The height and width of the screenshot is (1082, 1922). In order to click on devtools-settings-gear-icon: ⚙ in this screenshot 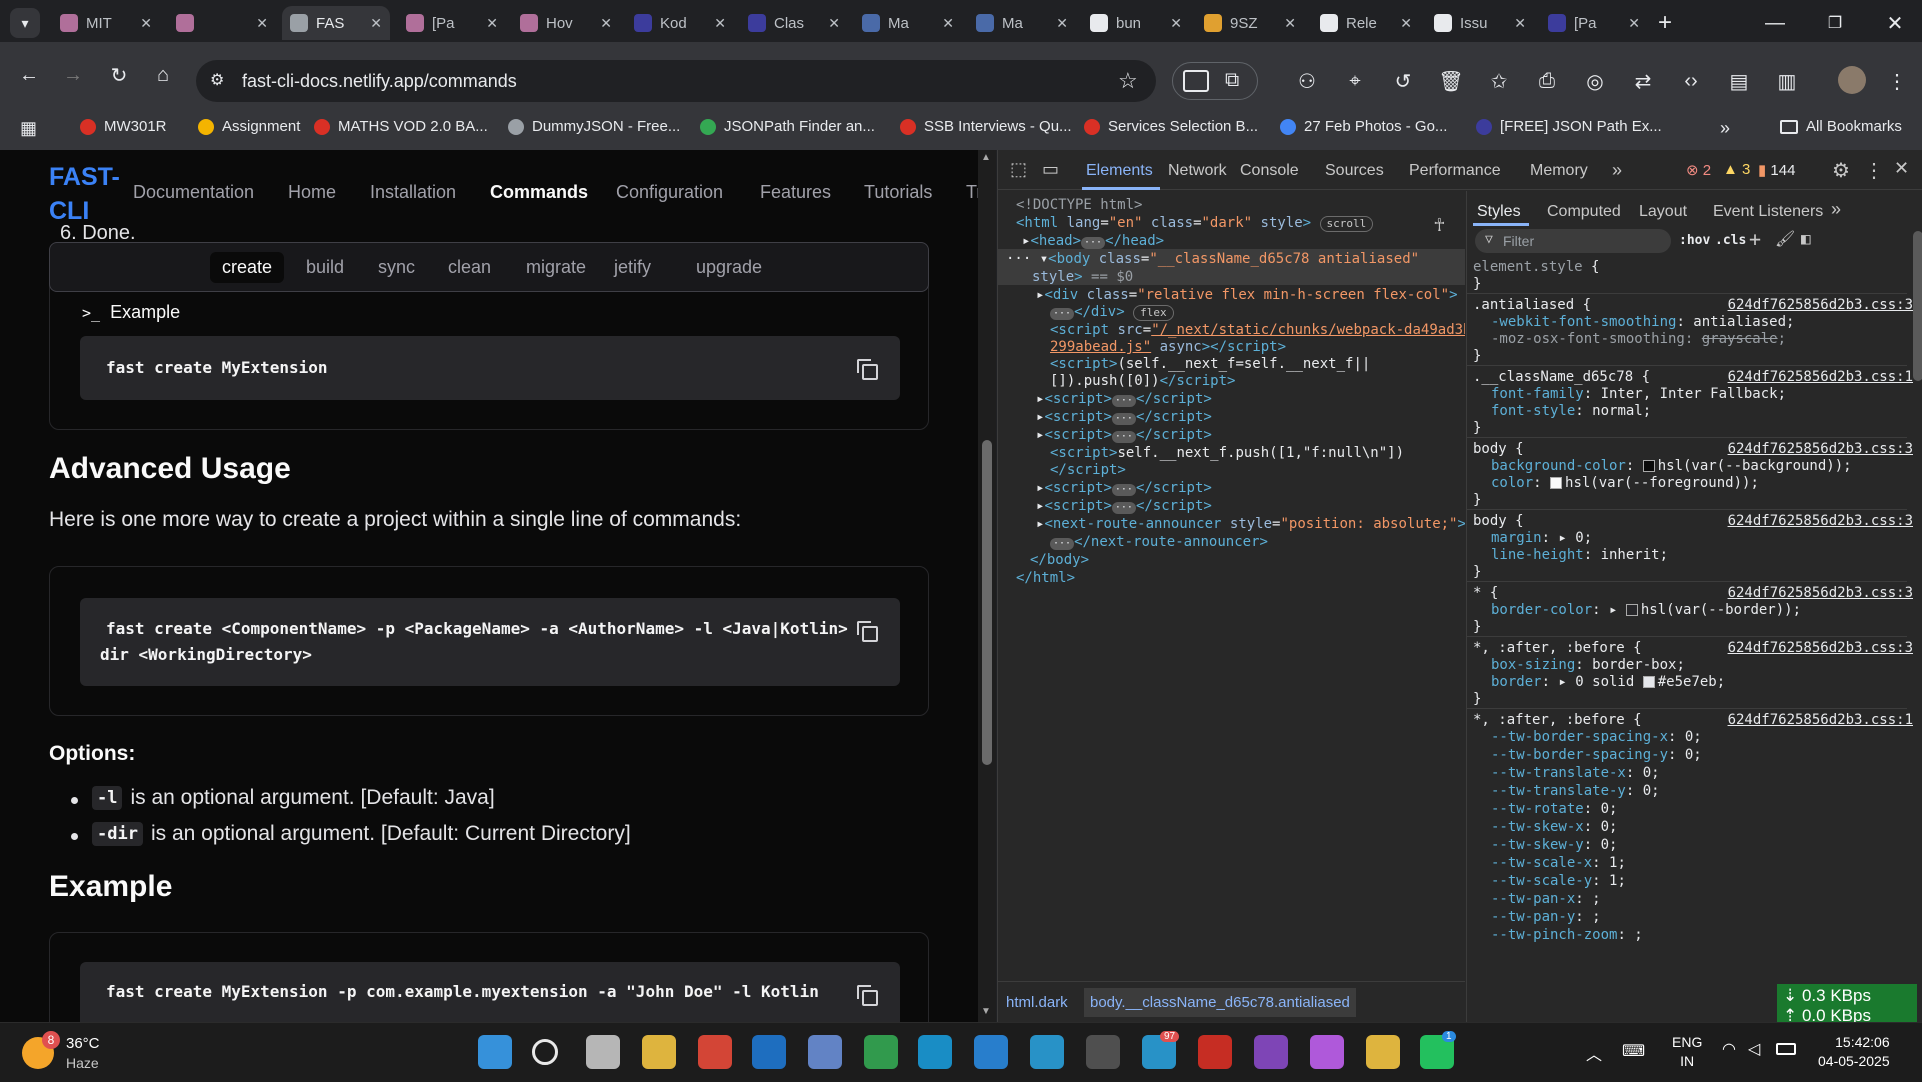, I will do `click(1841, 170)`.